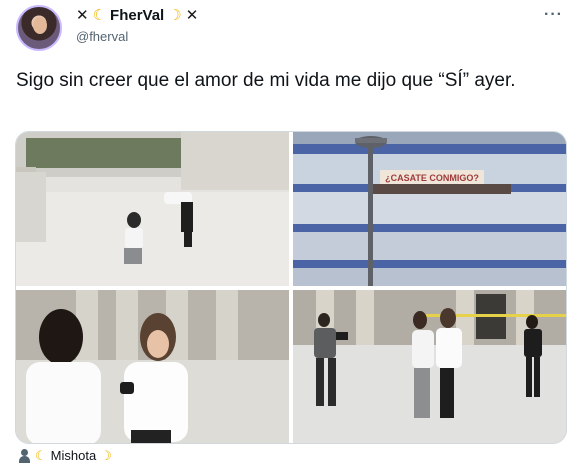 This screenshot has width=583, height=471. Describe the element at coordinates (432, 178) in the screenshot. I see `banner-text: ¿CASATE CONMIGO?` at that location.